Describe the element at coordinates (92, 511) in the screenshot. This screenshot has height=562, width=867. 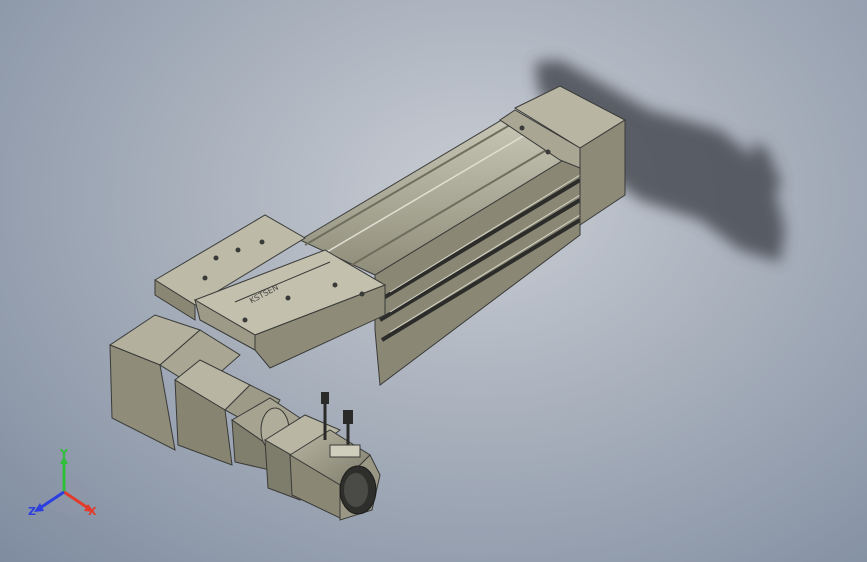
I see `x-axis-label: X` at that location.